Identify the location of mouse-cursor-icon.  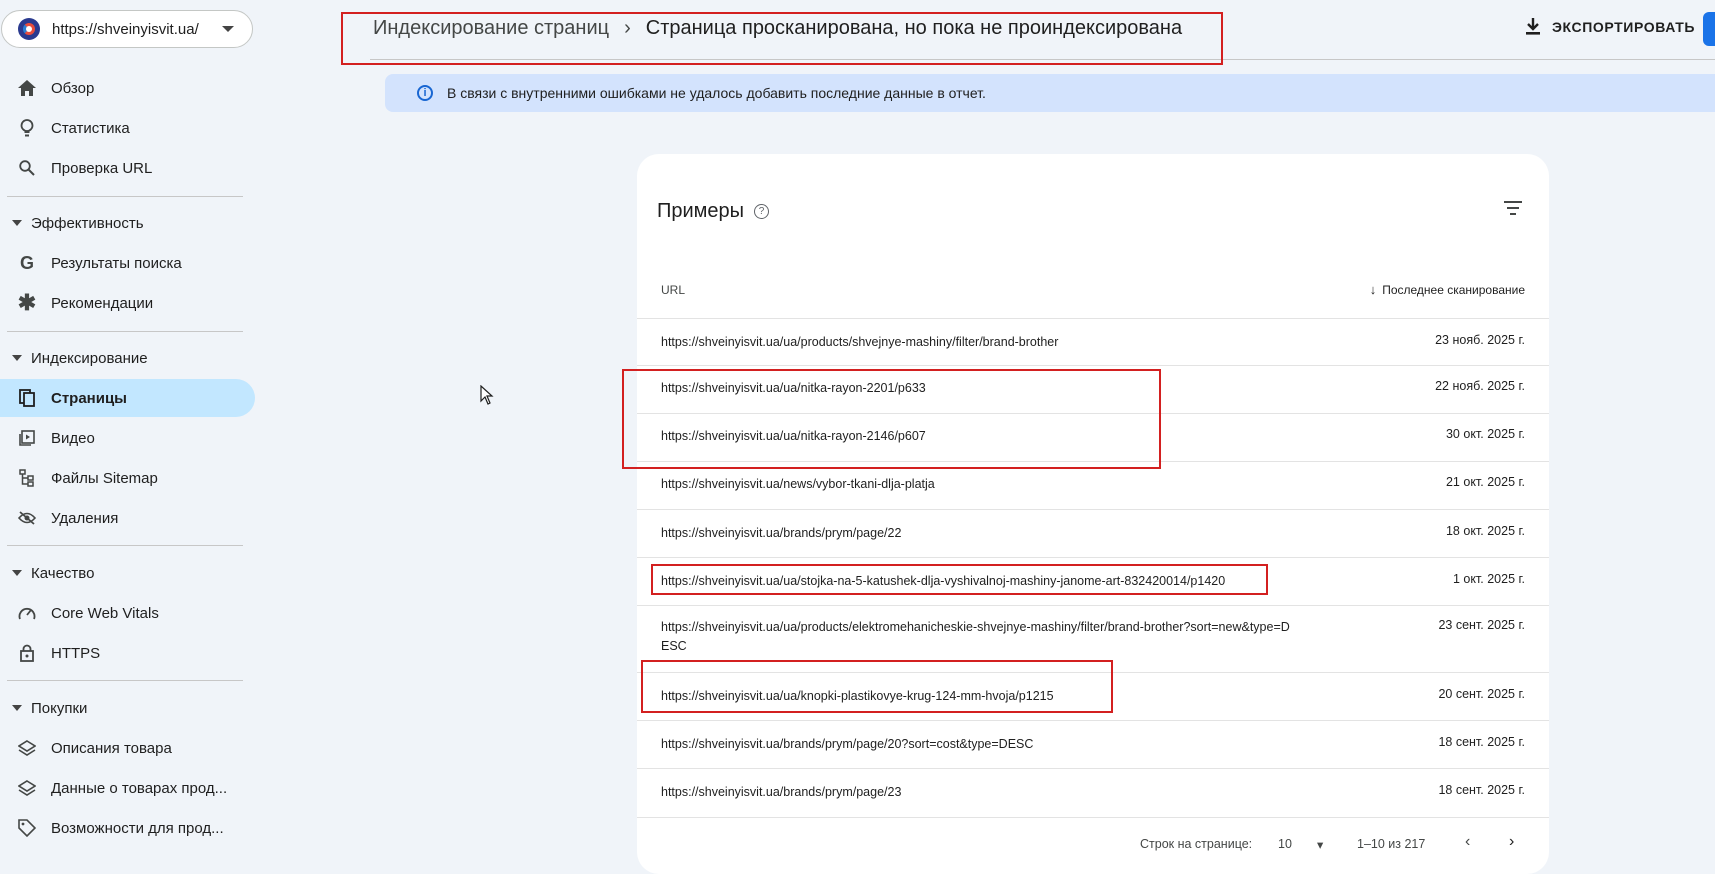
(487, 395).